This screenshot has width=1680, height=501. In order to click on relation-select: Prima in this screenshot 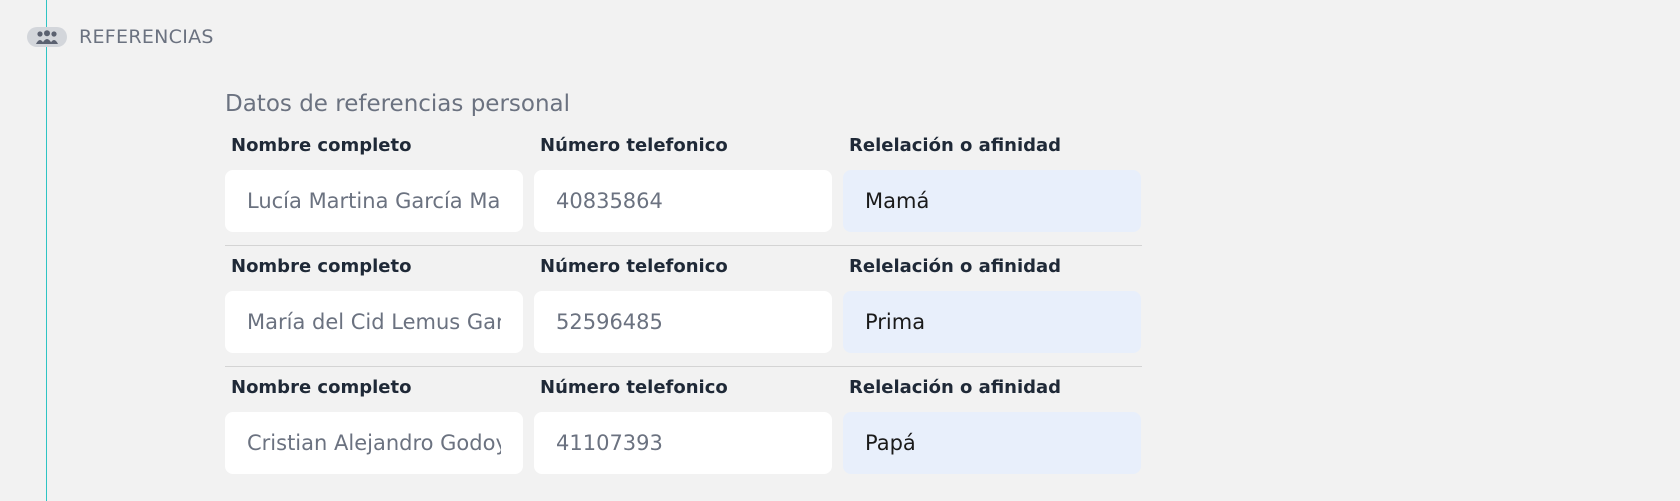, I will do `click(992, 322)`.